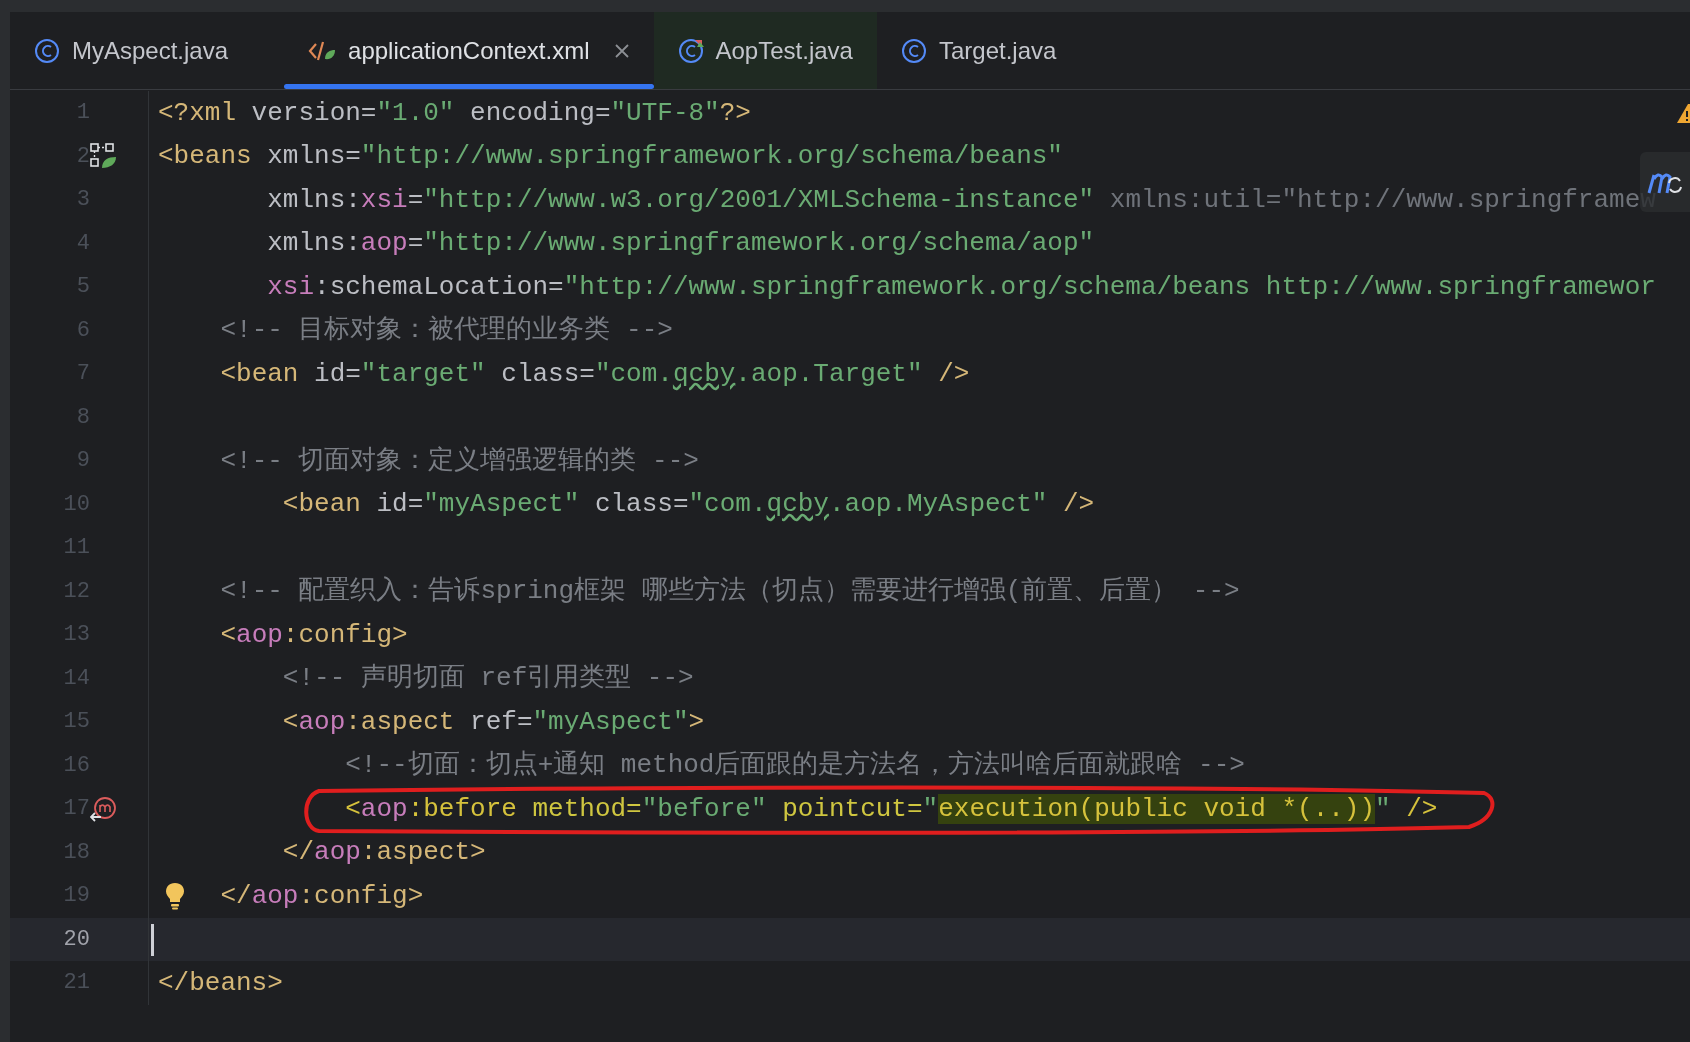 Image resolution: width=1690 pixels, height=1042 pixels. I want to click on code-line: <!-- 声明切面 ref引用类型 -->, so click(488, 678).